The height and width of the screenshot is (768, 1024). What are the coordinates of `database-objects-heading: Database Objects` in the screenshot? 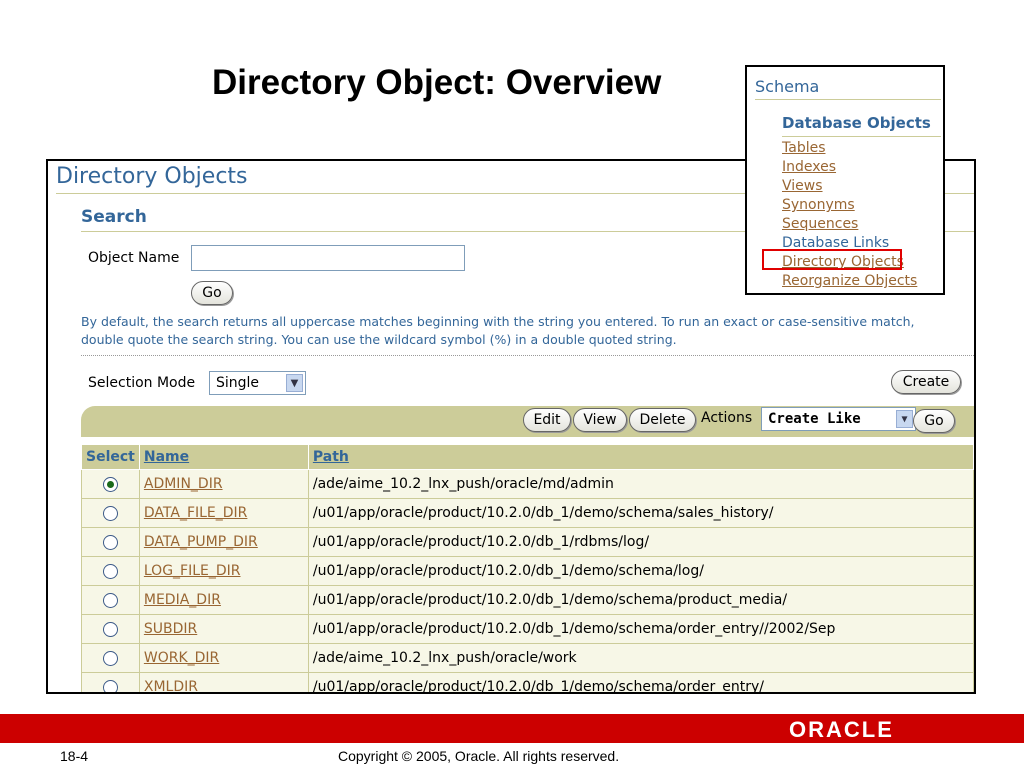 It's located at (856, 123).